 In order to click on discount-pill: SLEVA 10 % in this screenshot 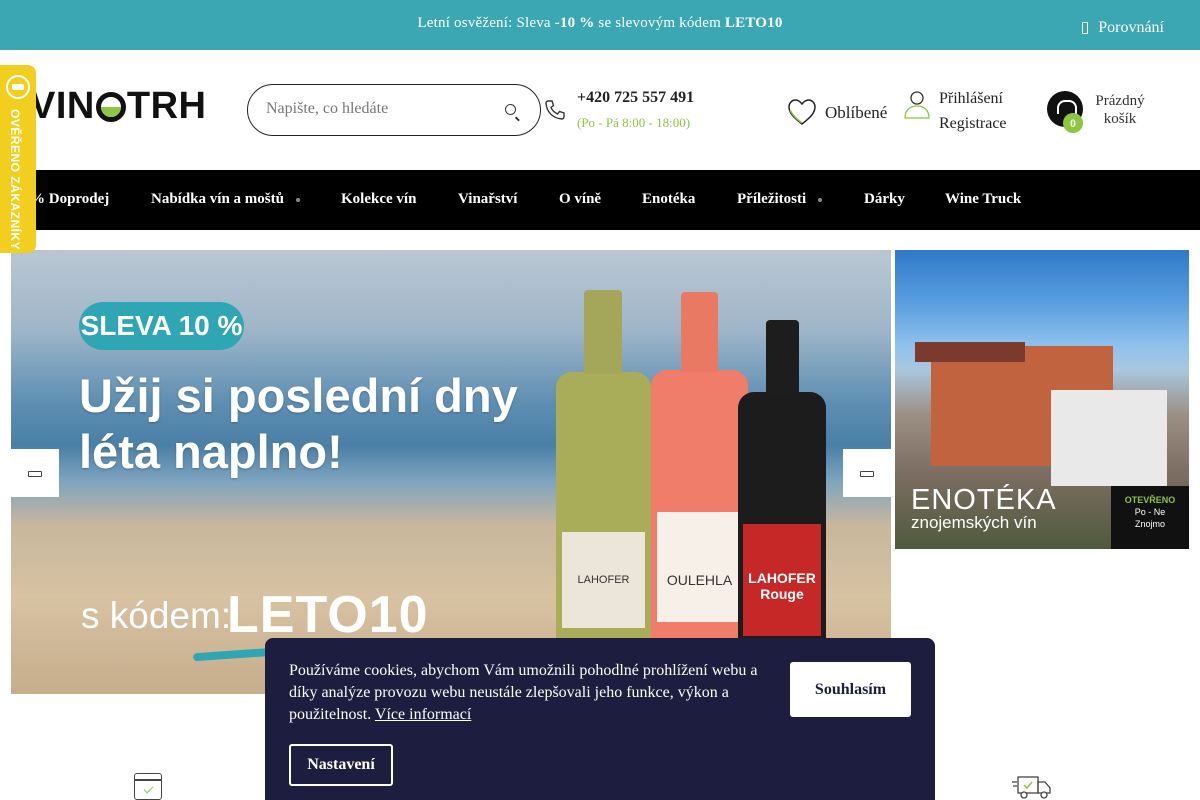, I will do `click(161, 326)`.